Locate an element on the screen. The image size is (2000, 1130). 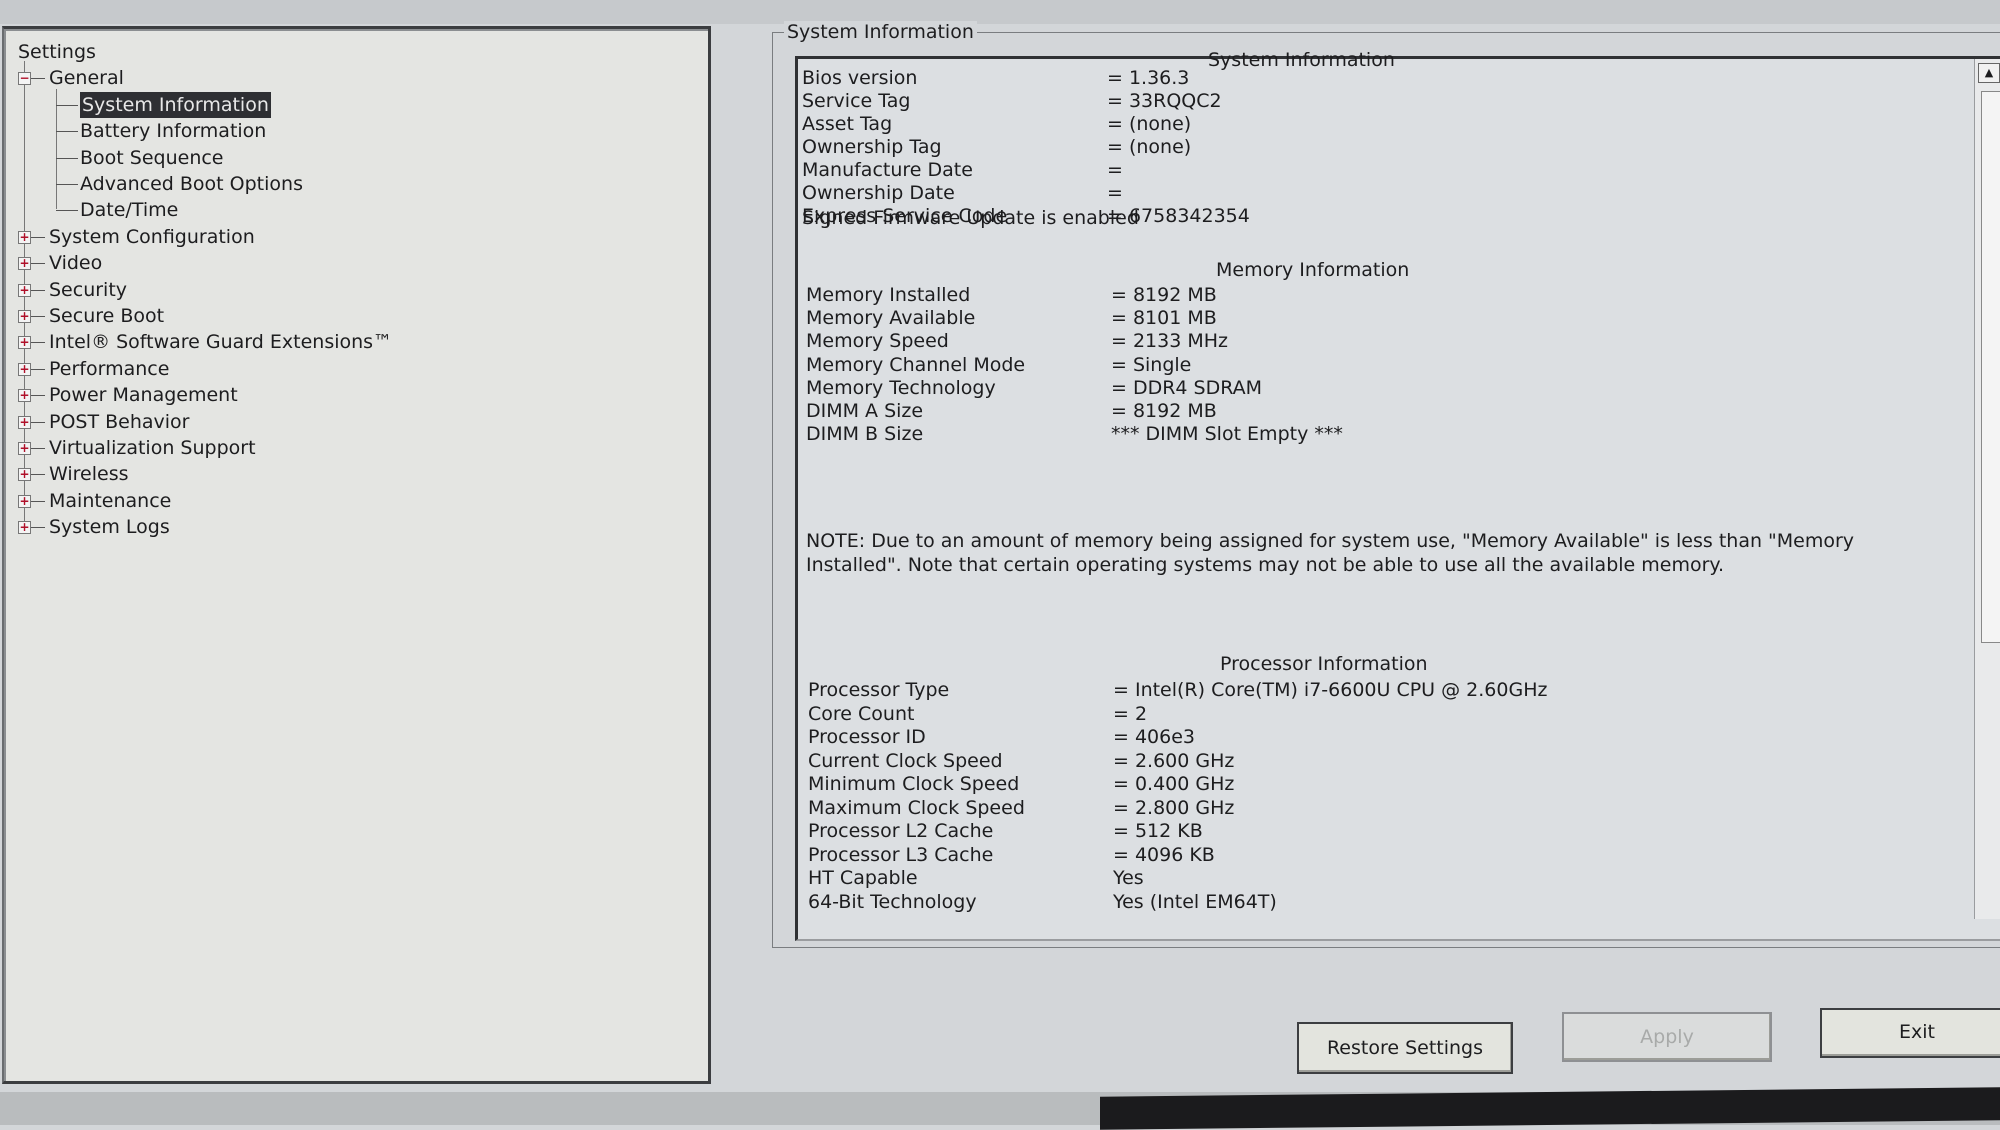
processor-row: Maximum Clock Speed = 2.800 GHz is located at coordinates (1258, 808).